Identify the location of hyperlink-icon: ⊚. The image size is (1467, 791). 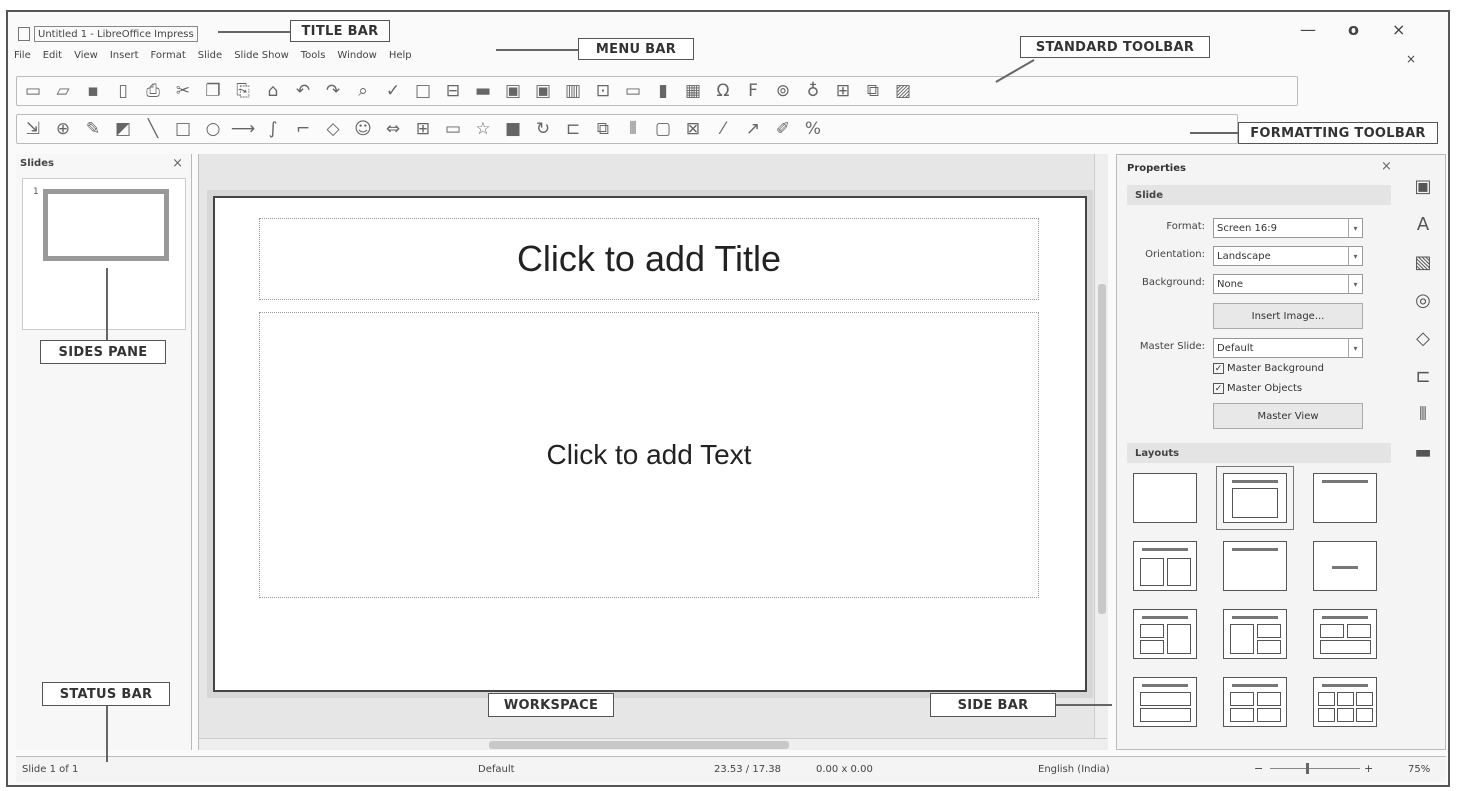
(783, 91).